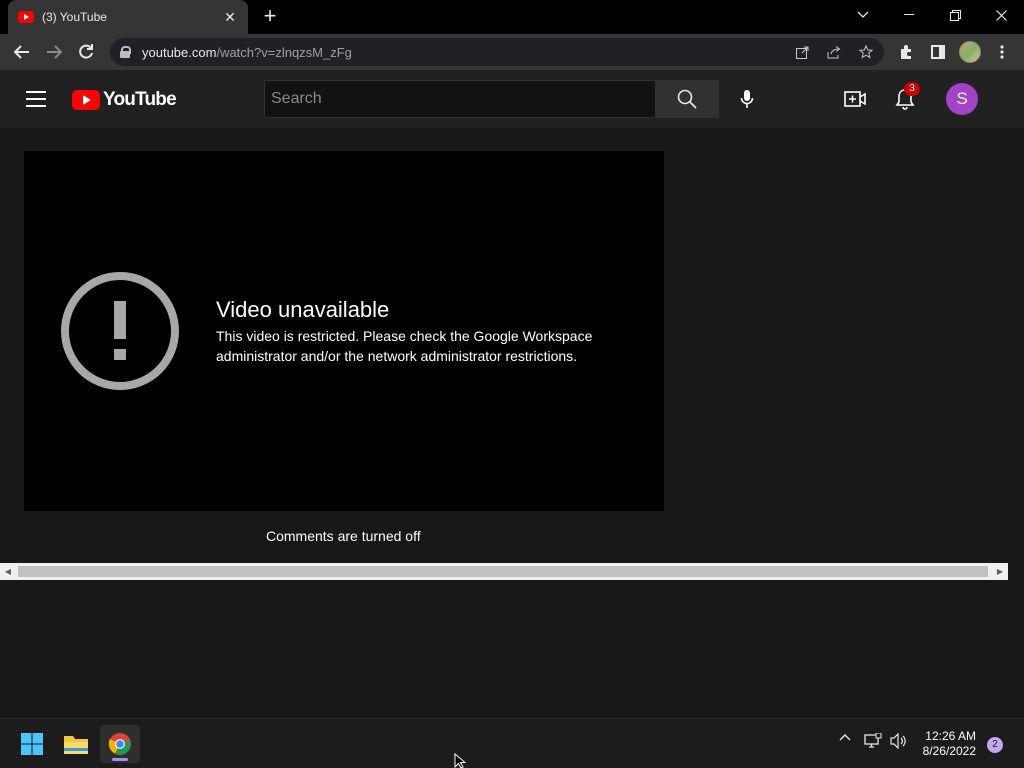 The width and height of the screenshot is (1024, 768). I want to click on taskbar-clock: 12:26 AM 8/26/2022, so click(945, 744).